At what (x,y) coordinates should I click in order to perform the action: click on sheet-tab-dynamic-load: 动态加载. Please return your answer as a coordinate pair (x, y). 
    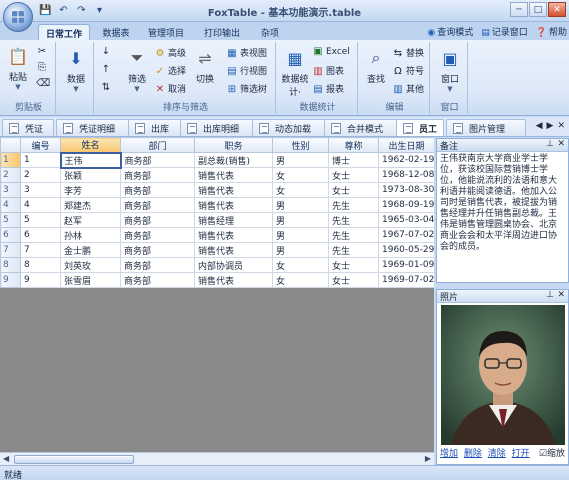
    Looking at the image, I should click on (290, 127).